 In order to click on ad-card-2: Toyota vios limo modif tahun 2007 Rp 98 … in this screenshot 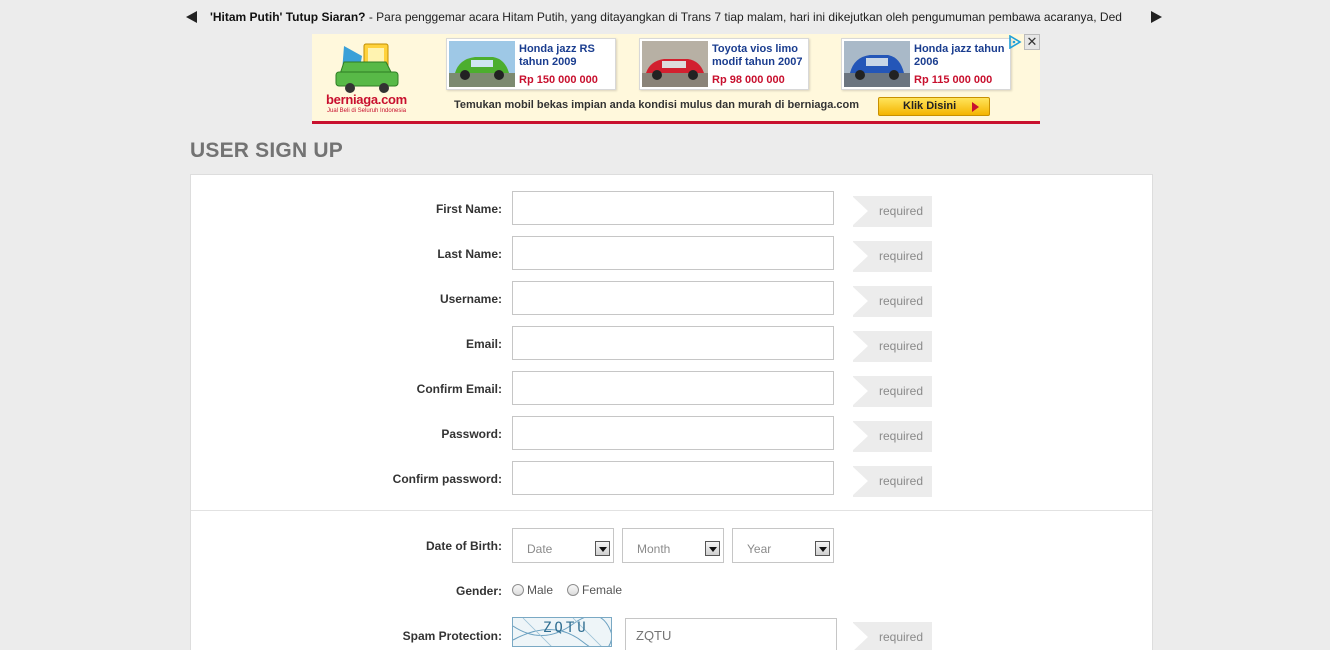, I will do `click(724, 64)`.